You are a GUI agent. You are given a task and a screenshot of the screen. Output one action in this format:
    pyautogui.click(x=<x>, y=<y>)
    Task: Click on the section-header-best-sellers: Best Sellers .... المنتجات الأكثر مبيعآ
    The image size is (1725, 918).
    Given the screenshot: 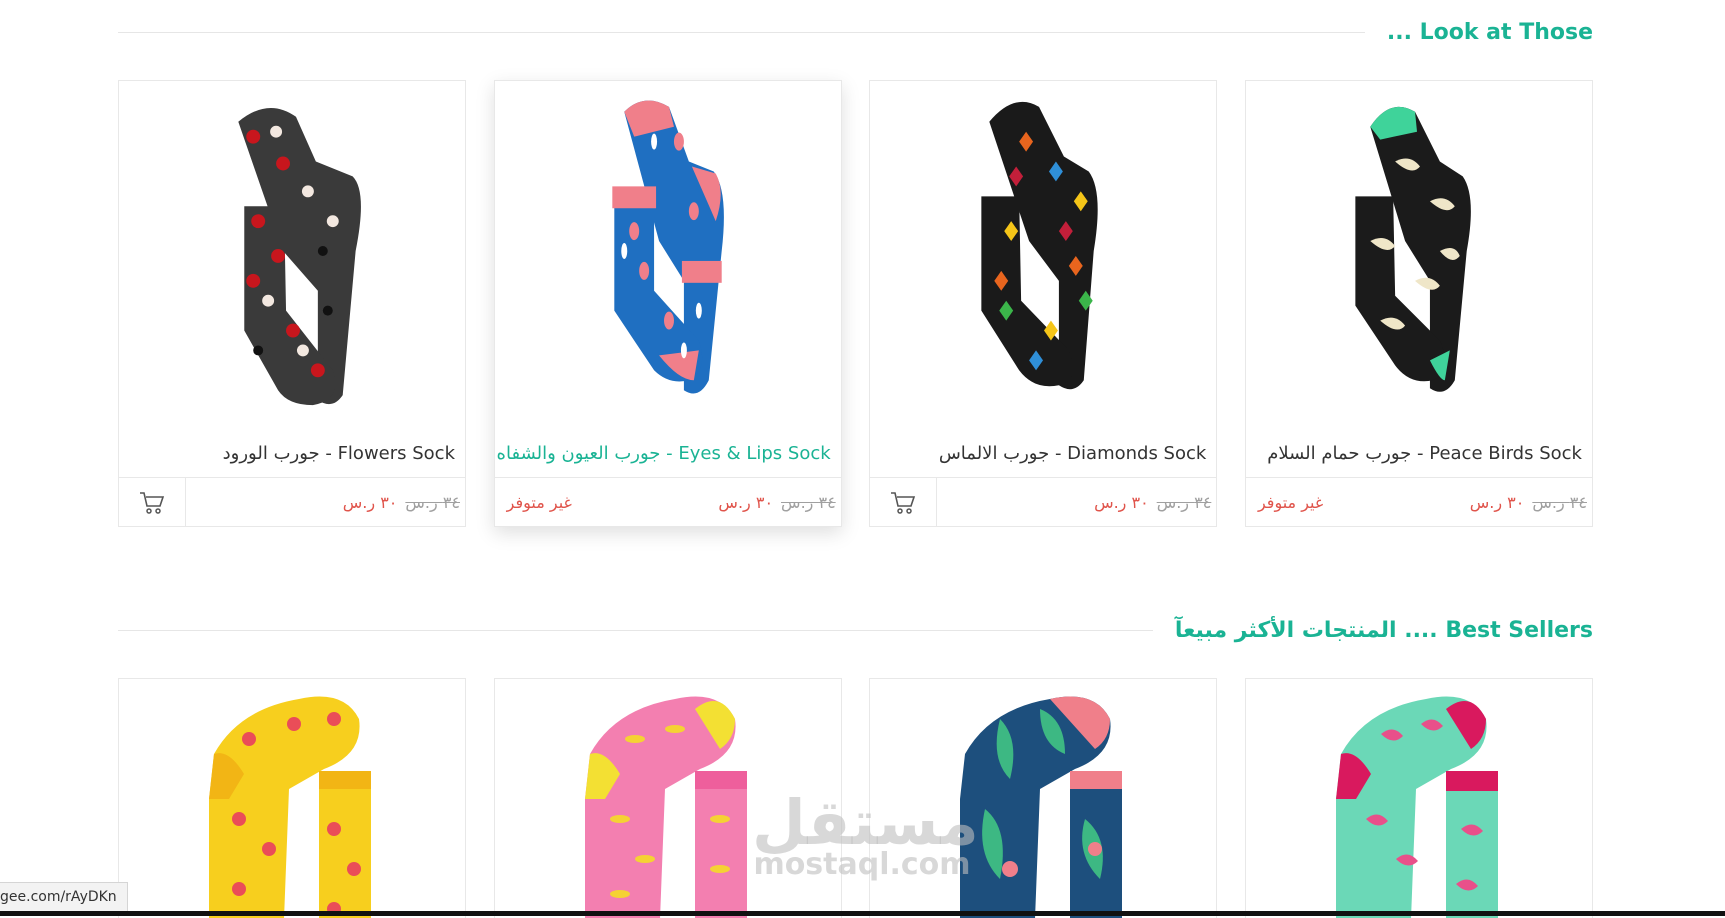 What is the action you would take?
    pyautogui.click(x=855, y=630)
    